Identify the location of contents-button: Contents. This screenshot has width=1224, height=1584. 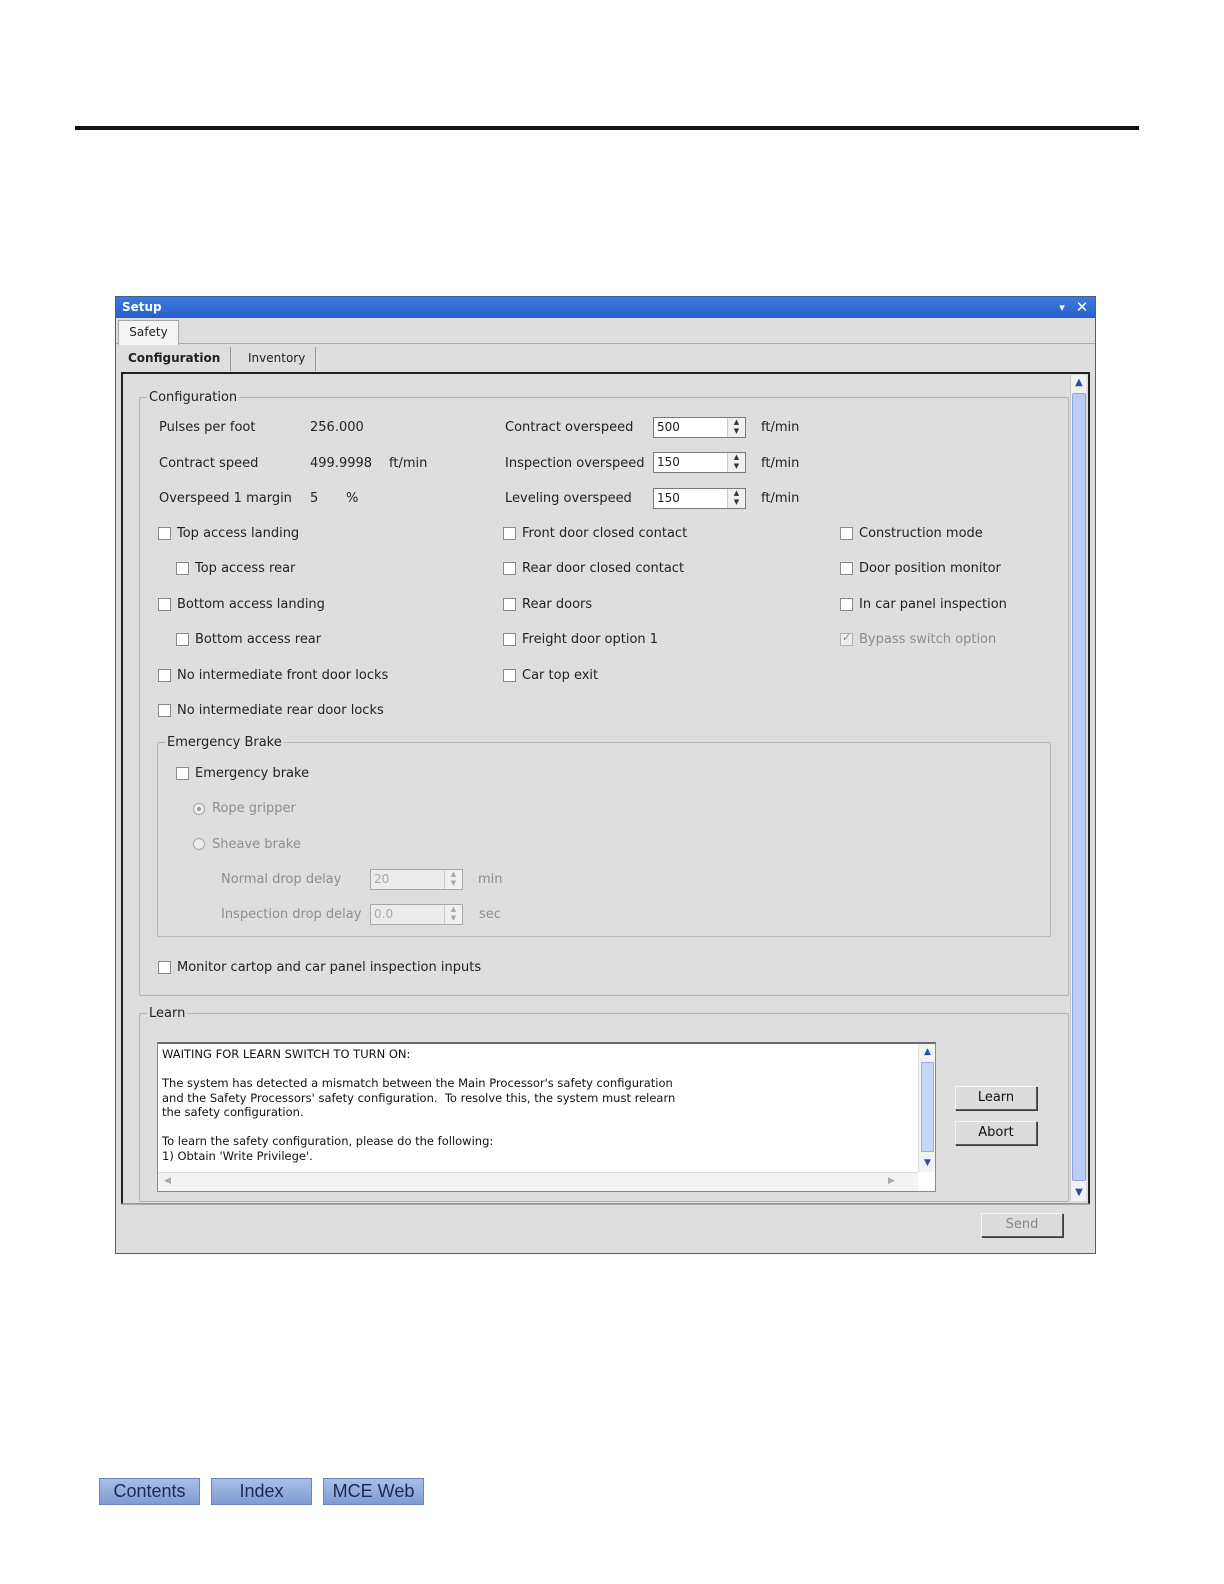
(149, 1491).